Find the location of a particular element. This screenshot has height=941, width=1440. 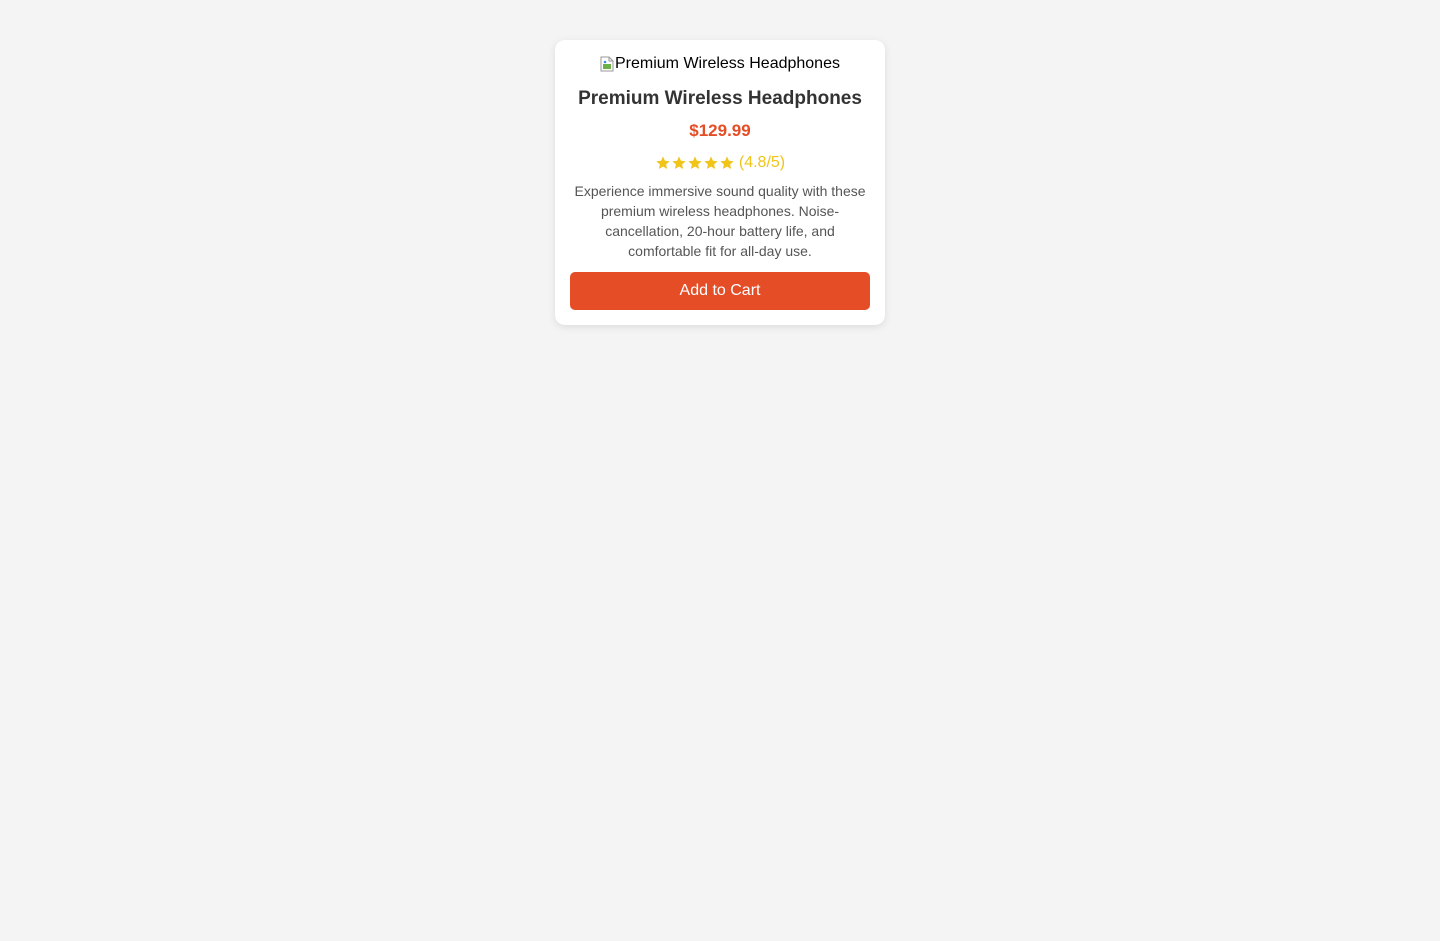

product-image-alt-text: Premium Wireless Headphones is located at coordinates (727, 63).